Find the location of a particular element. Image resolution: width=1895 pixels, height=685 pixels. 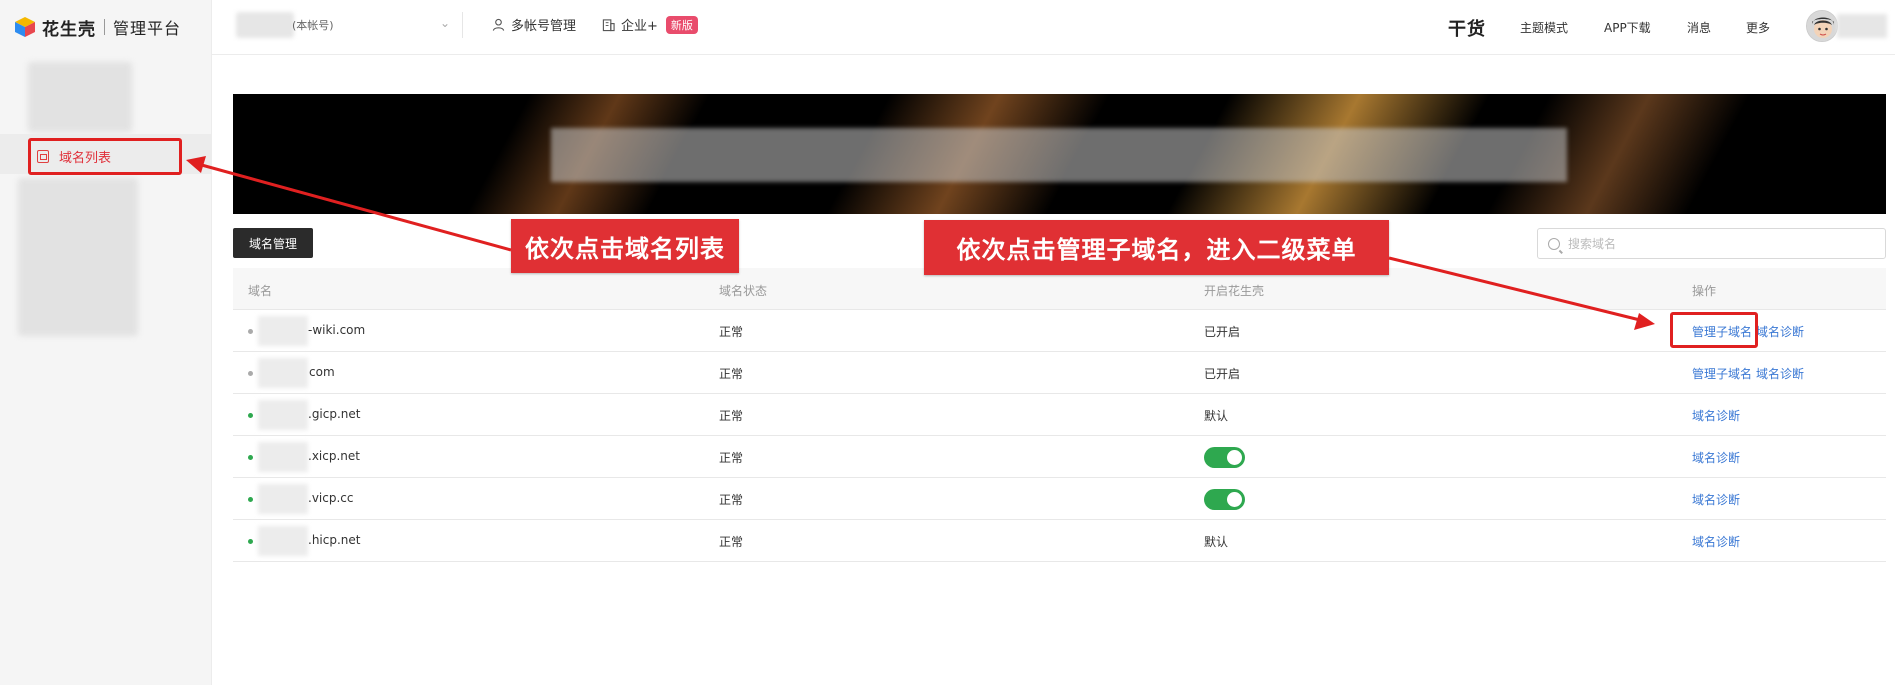

new-badge: 新版 is located at coordinates (681, 24).